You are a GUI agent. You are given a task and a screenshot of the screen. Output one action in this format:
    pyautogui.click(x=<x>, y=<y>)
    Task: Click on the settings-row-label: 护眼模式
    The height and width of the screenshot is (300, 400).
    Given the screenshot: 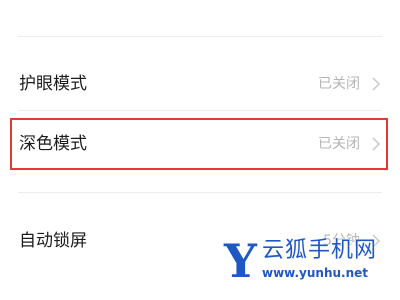 What is the action you would take?
    pyautogui.click(x=53, y=84)
    